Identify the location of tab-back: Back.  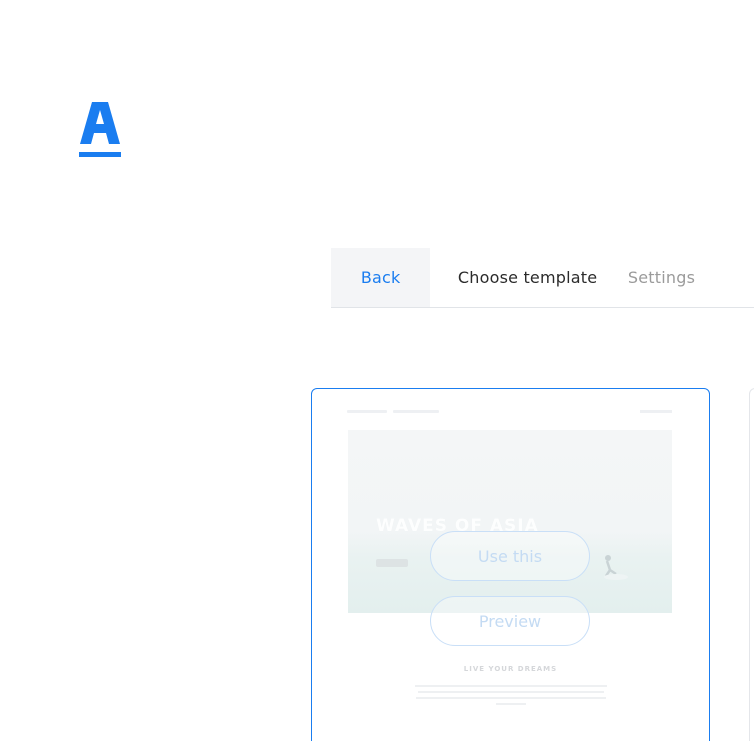
(381, 277).